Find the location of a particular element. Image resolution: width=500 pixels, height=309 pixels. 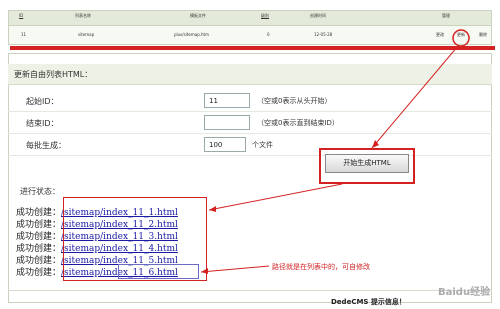

cell-created: 12-05-28 is located at coordinates (323, 34).